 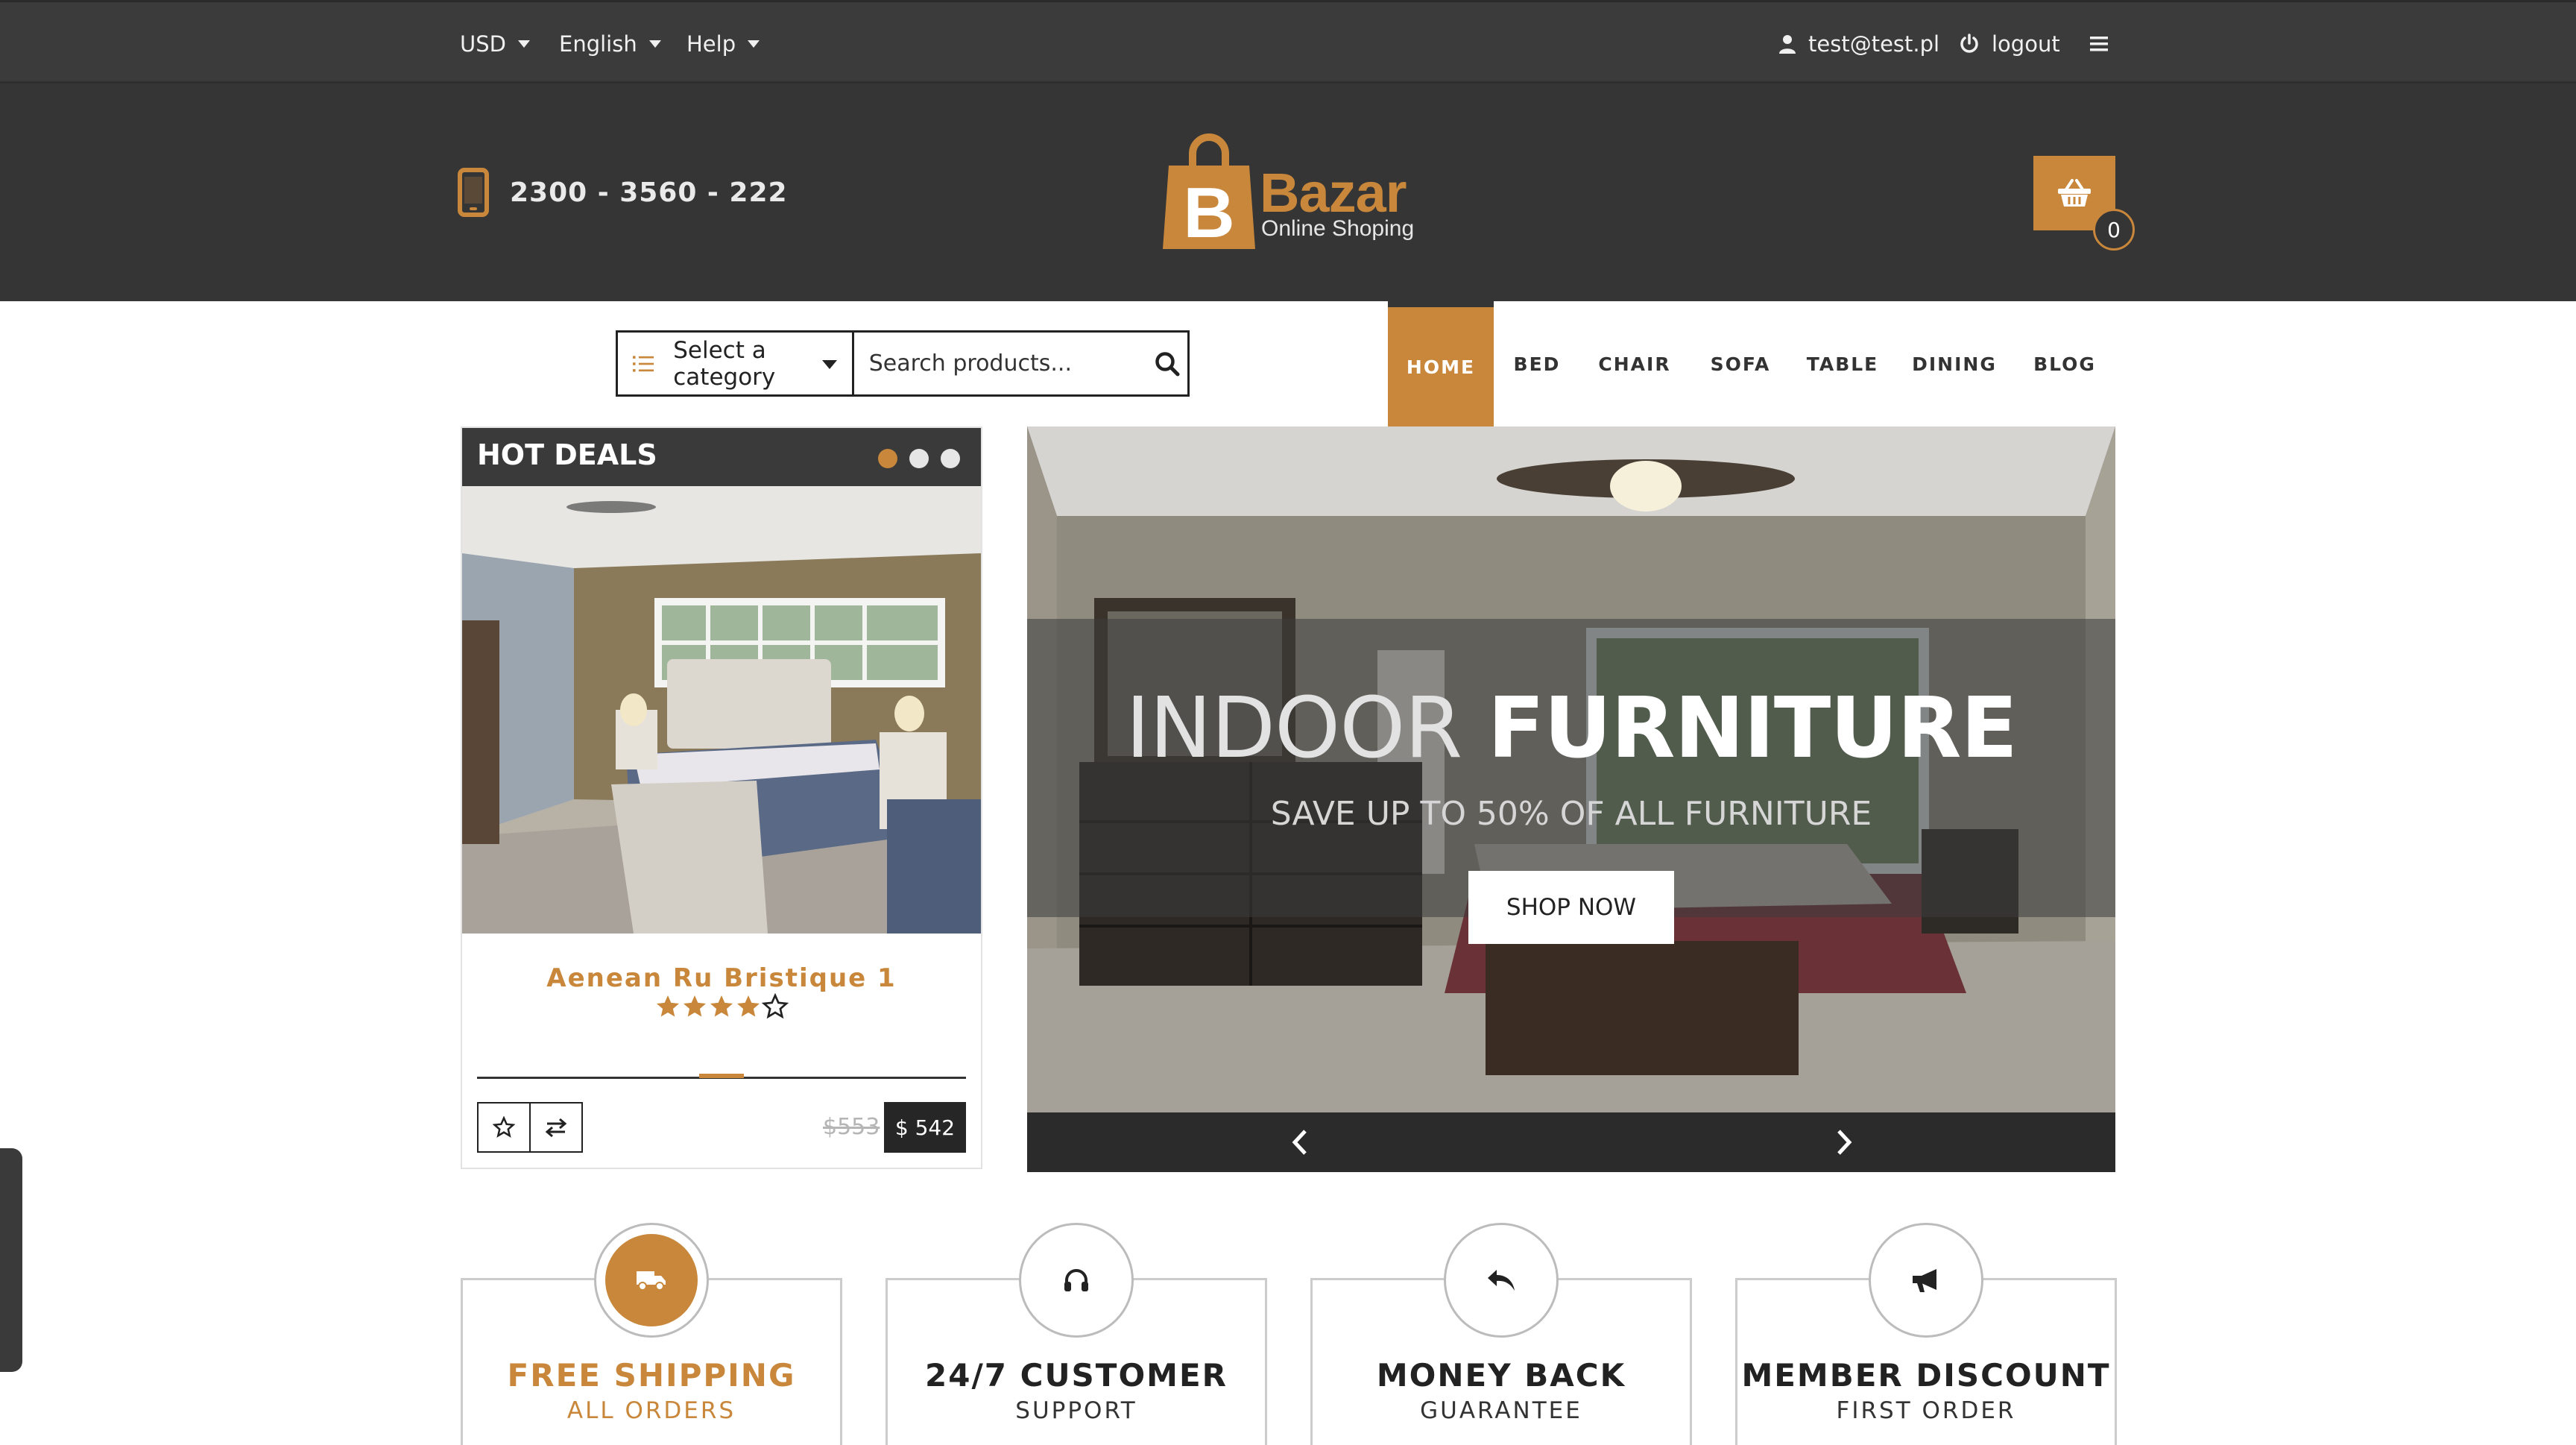 What do you see at coordinates (1501, 1375) in the screenshot?
I see `feature-title: MONEY BACK` at bounding box center [1501, 1375].